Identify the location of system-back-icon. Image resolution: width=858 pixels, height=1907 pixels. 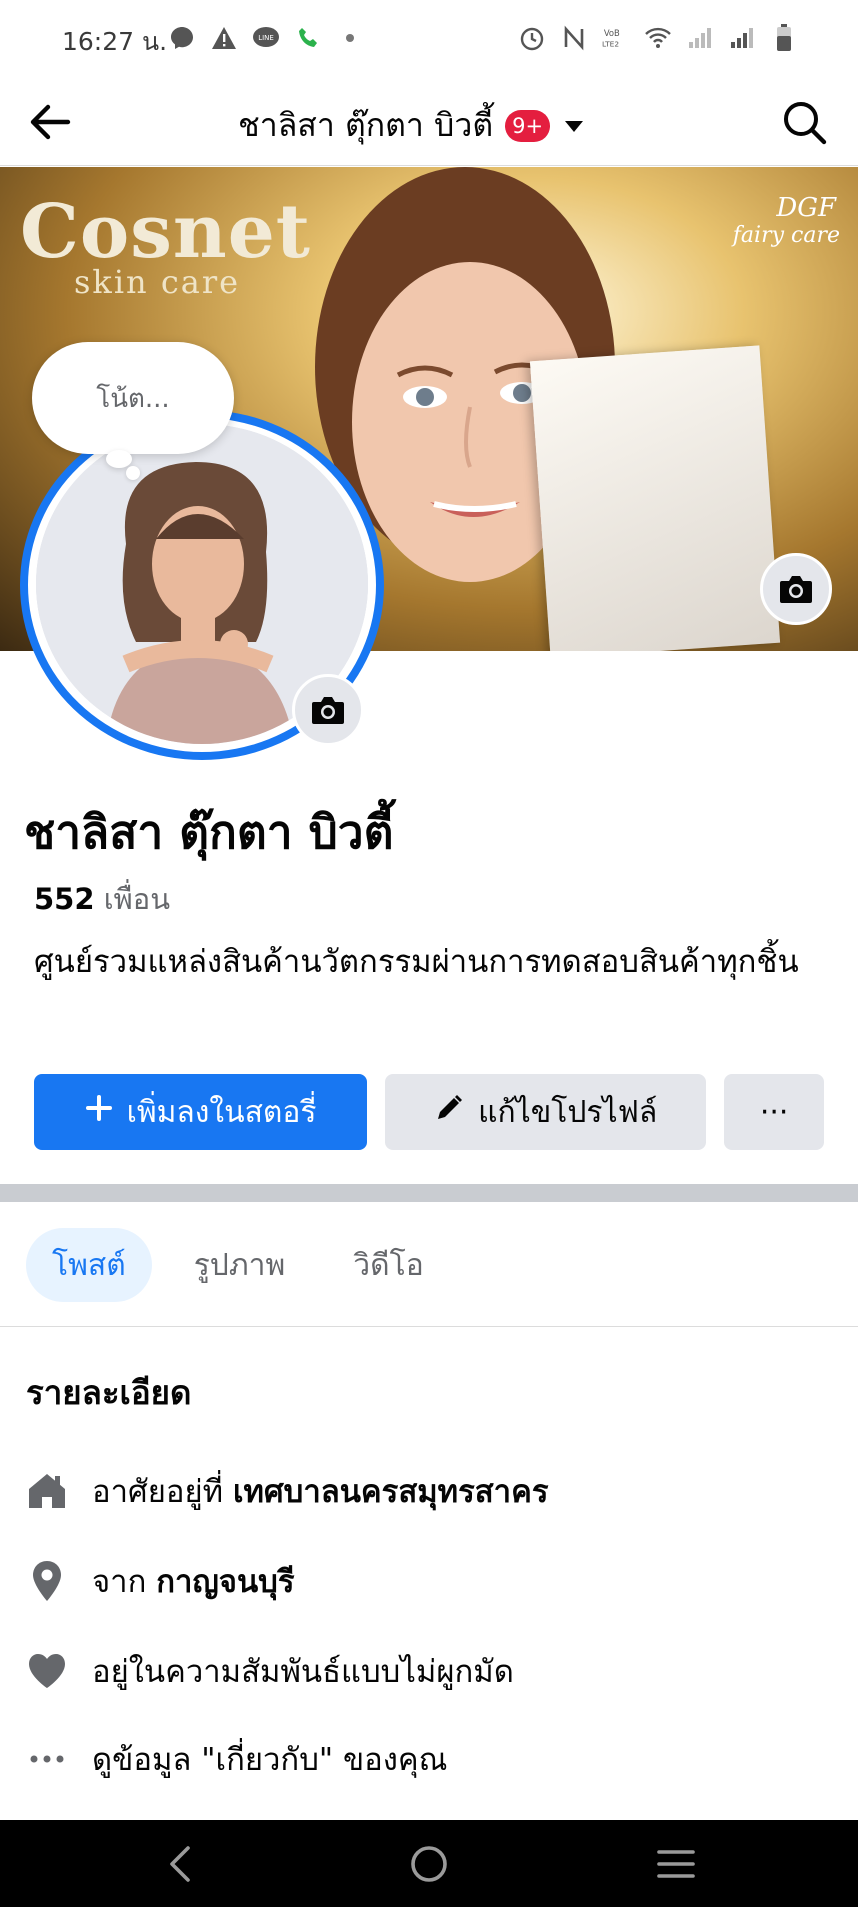
(182, 1864).